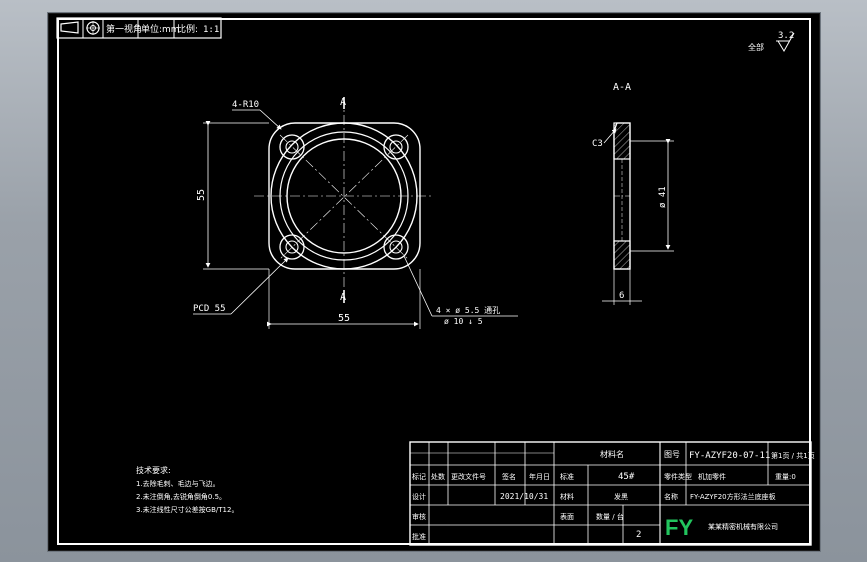  I want to click on tech-req-line-2: 2.未注倒角,去锐角倒角0.5。, so click(181, 496).